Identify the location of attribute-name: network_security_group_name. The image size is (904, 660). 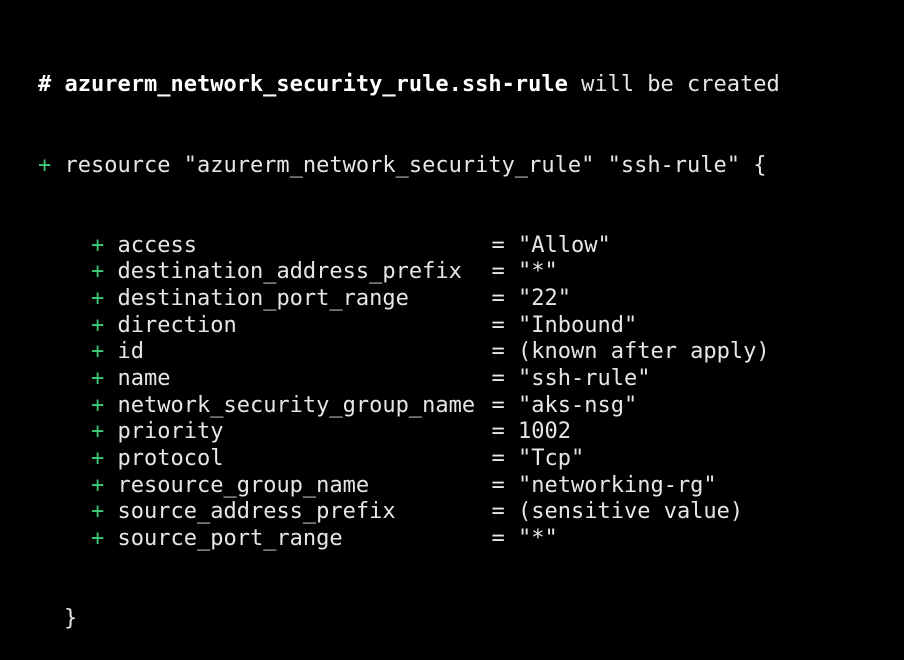
(296, 405).